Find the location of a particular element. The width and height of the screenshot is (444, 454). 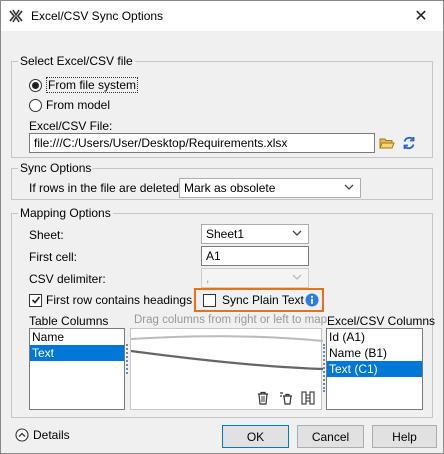

excel-columns-list: Id (A1) Name (B1) Text (C1) is located at coordinates (374, 369).